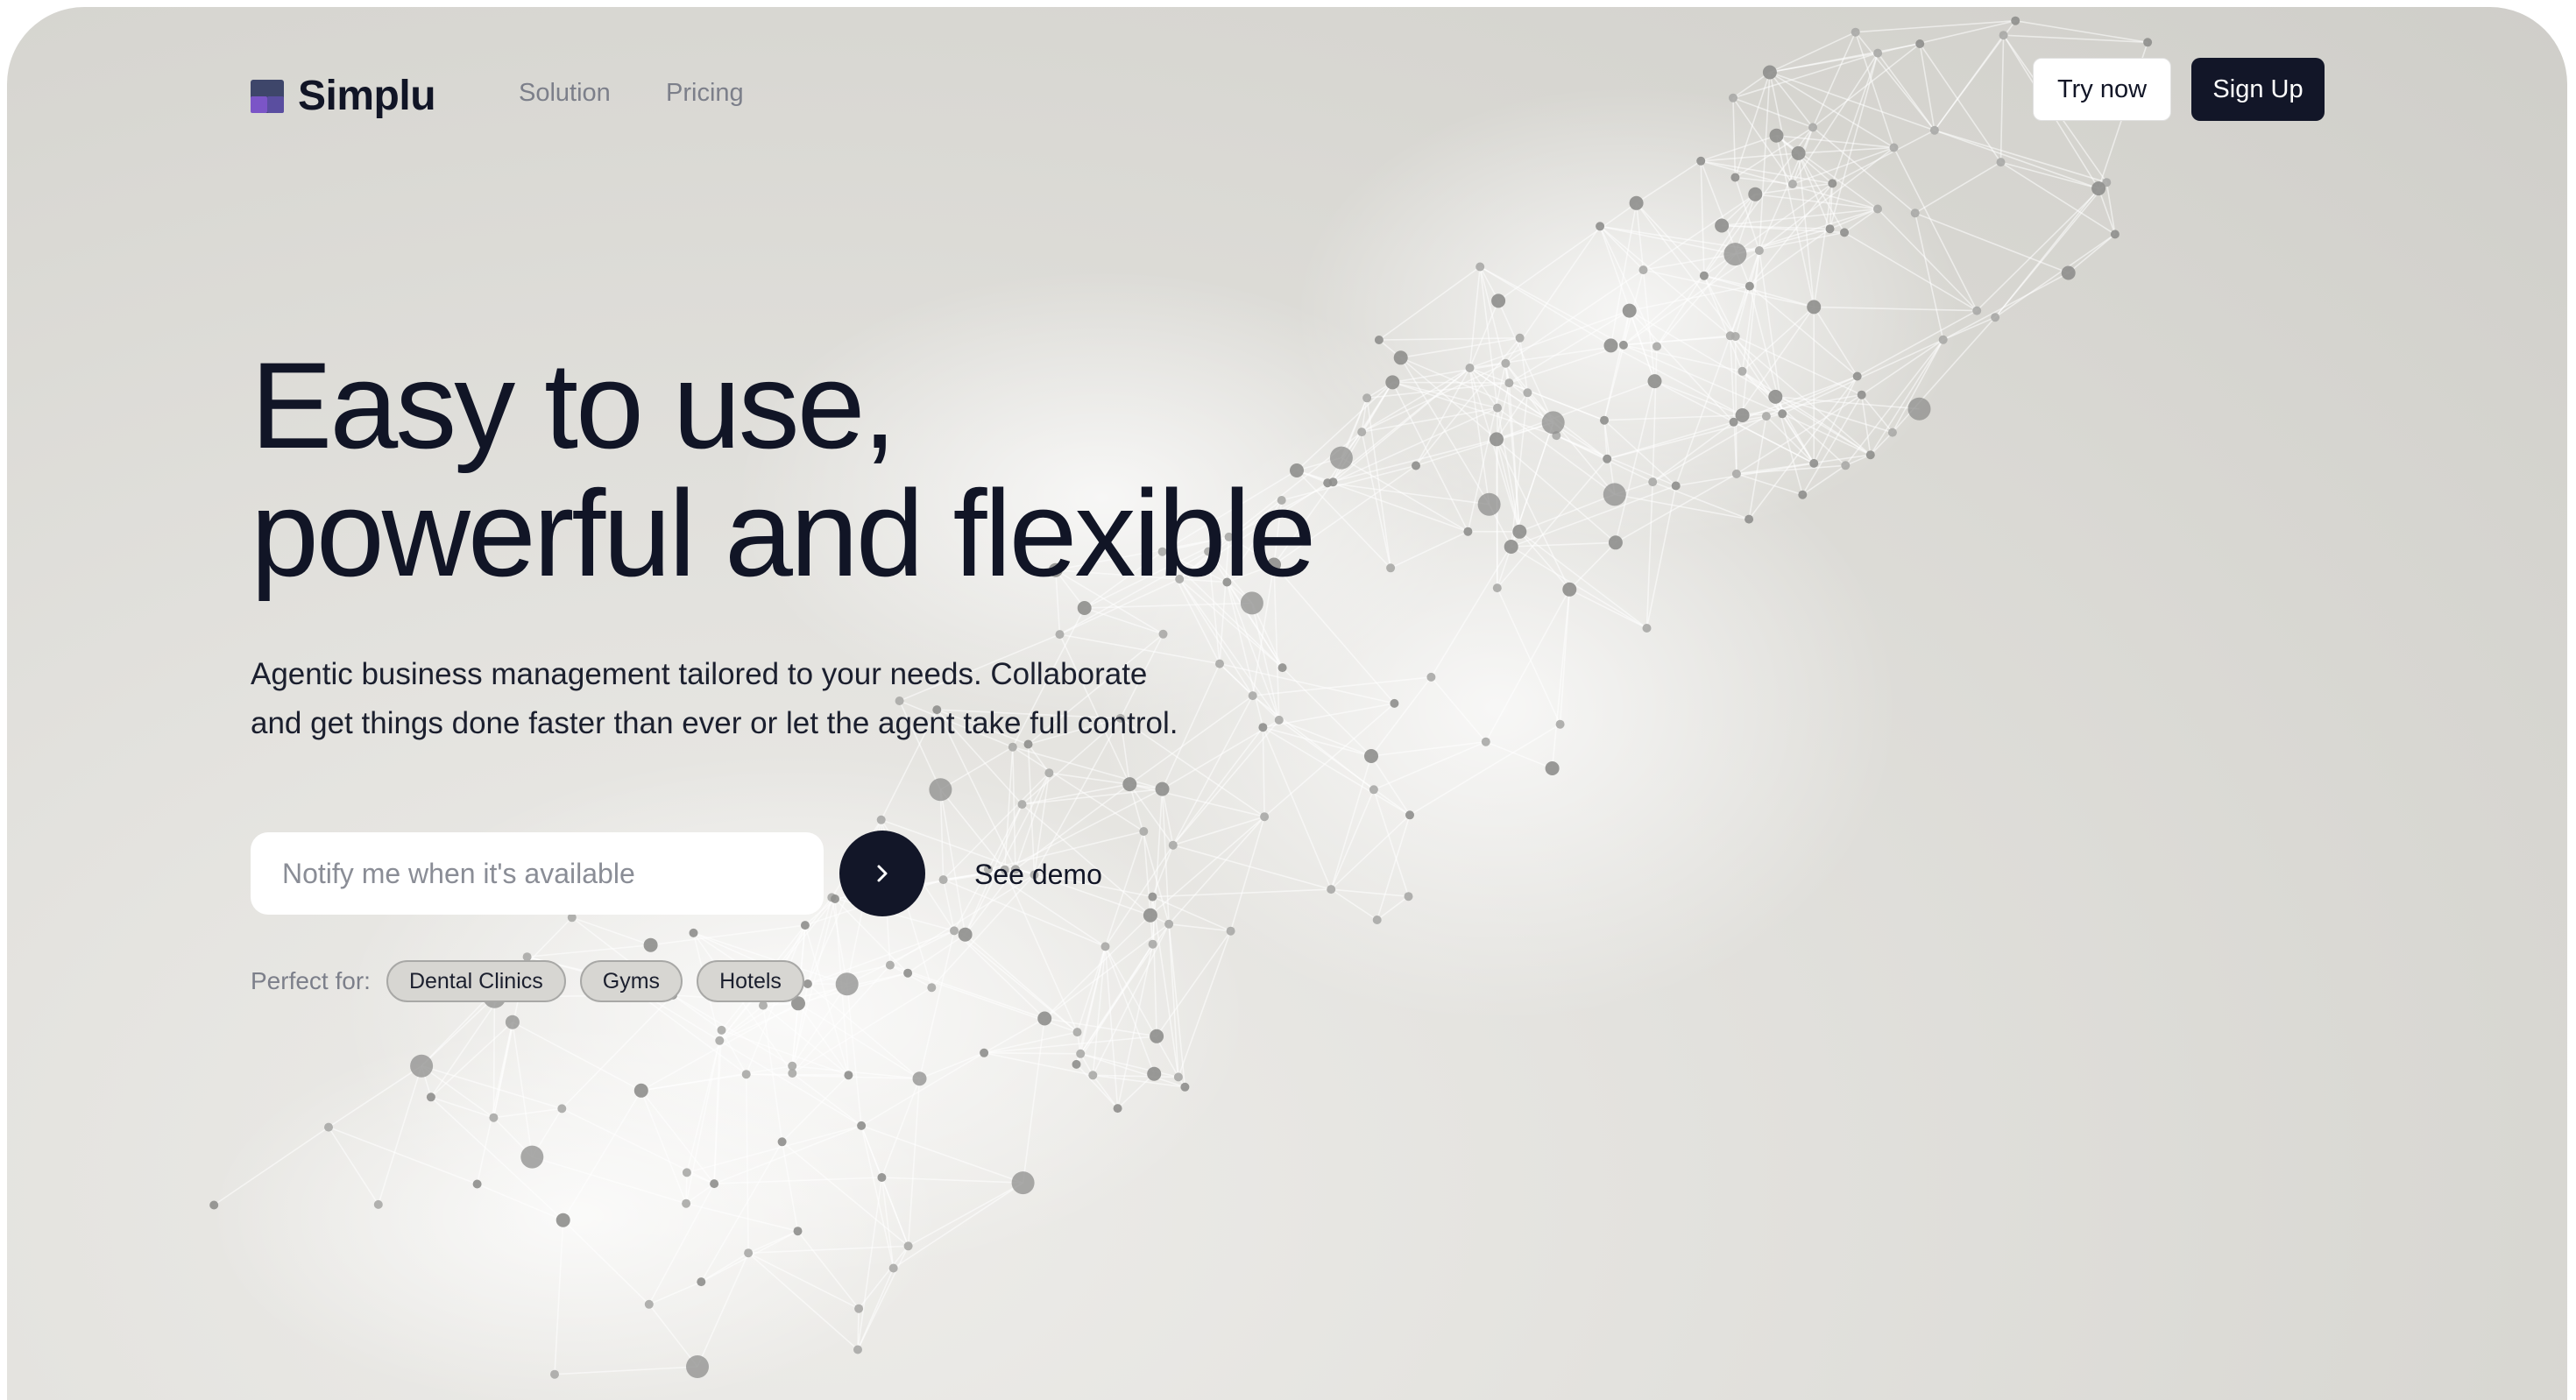 Image resolution: width=2576 pixels, height=1400 pixels. What do you see at coordinates (631, 981) in the screenshot?
I see `chip-gyms: Gyms` at bounding box center [631, 981].